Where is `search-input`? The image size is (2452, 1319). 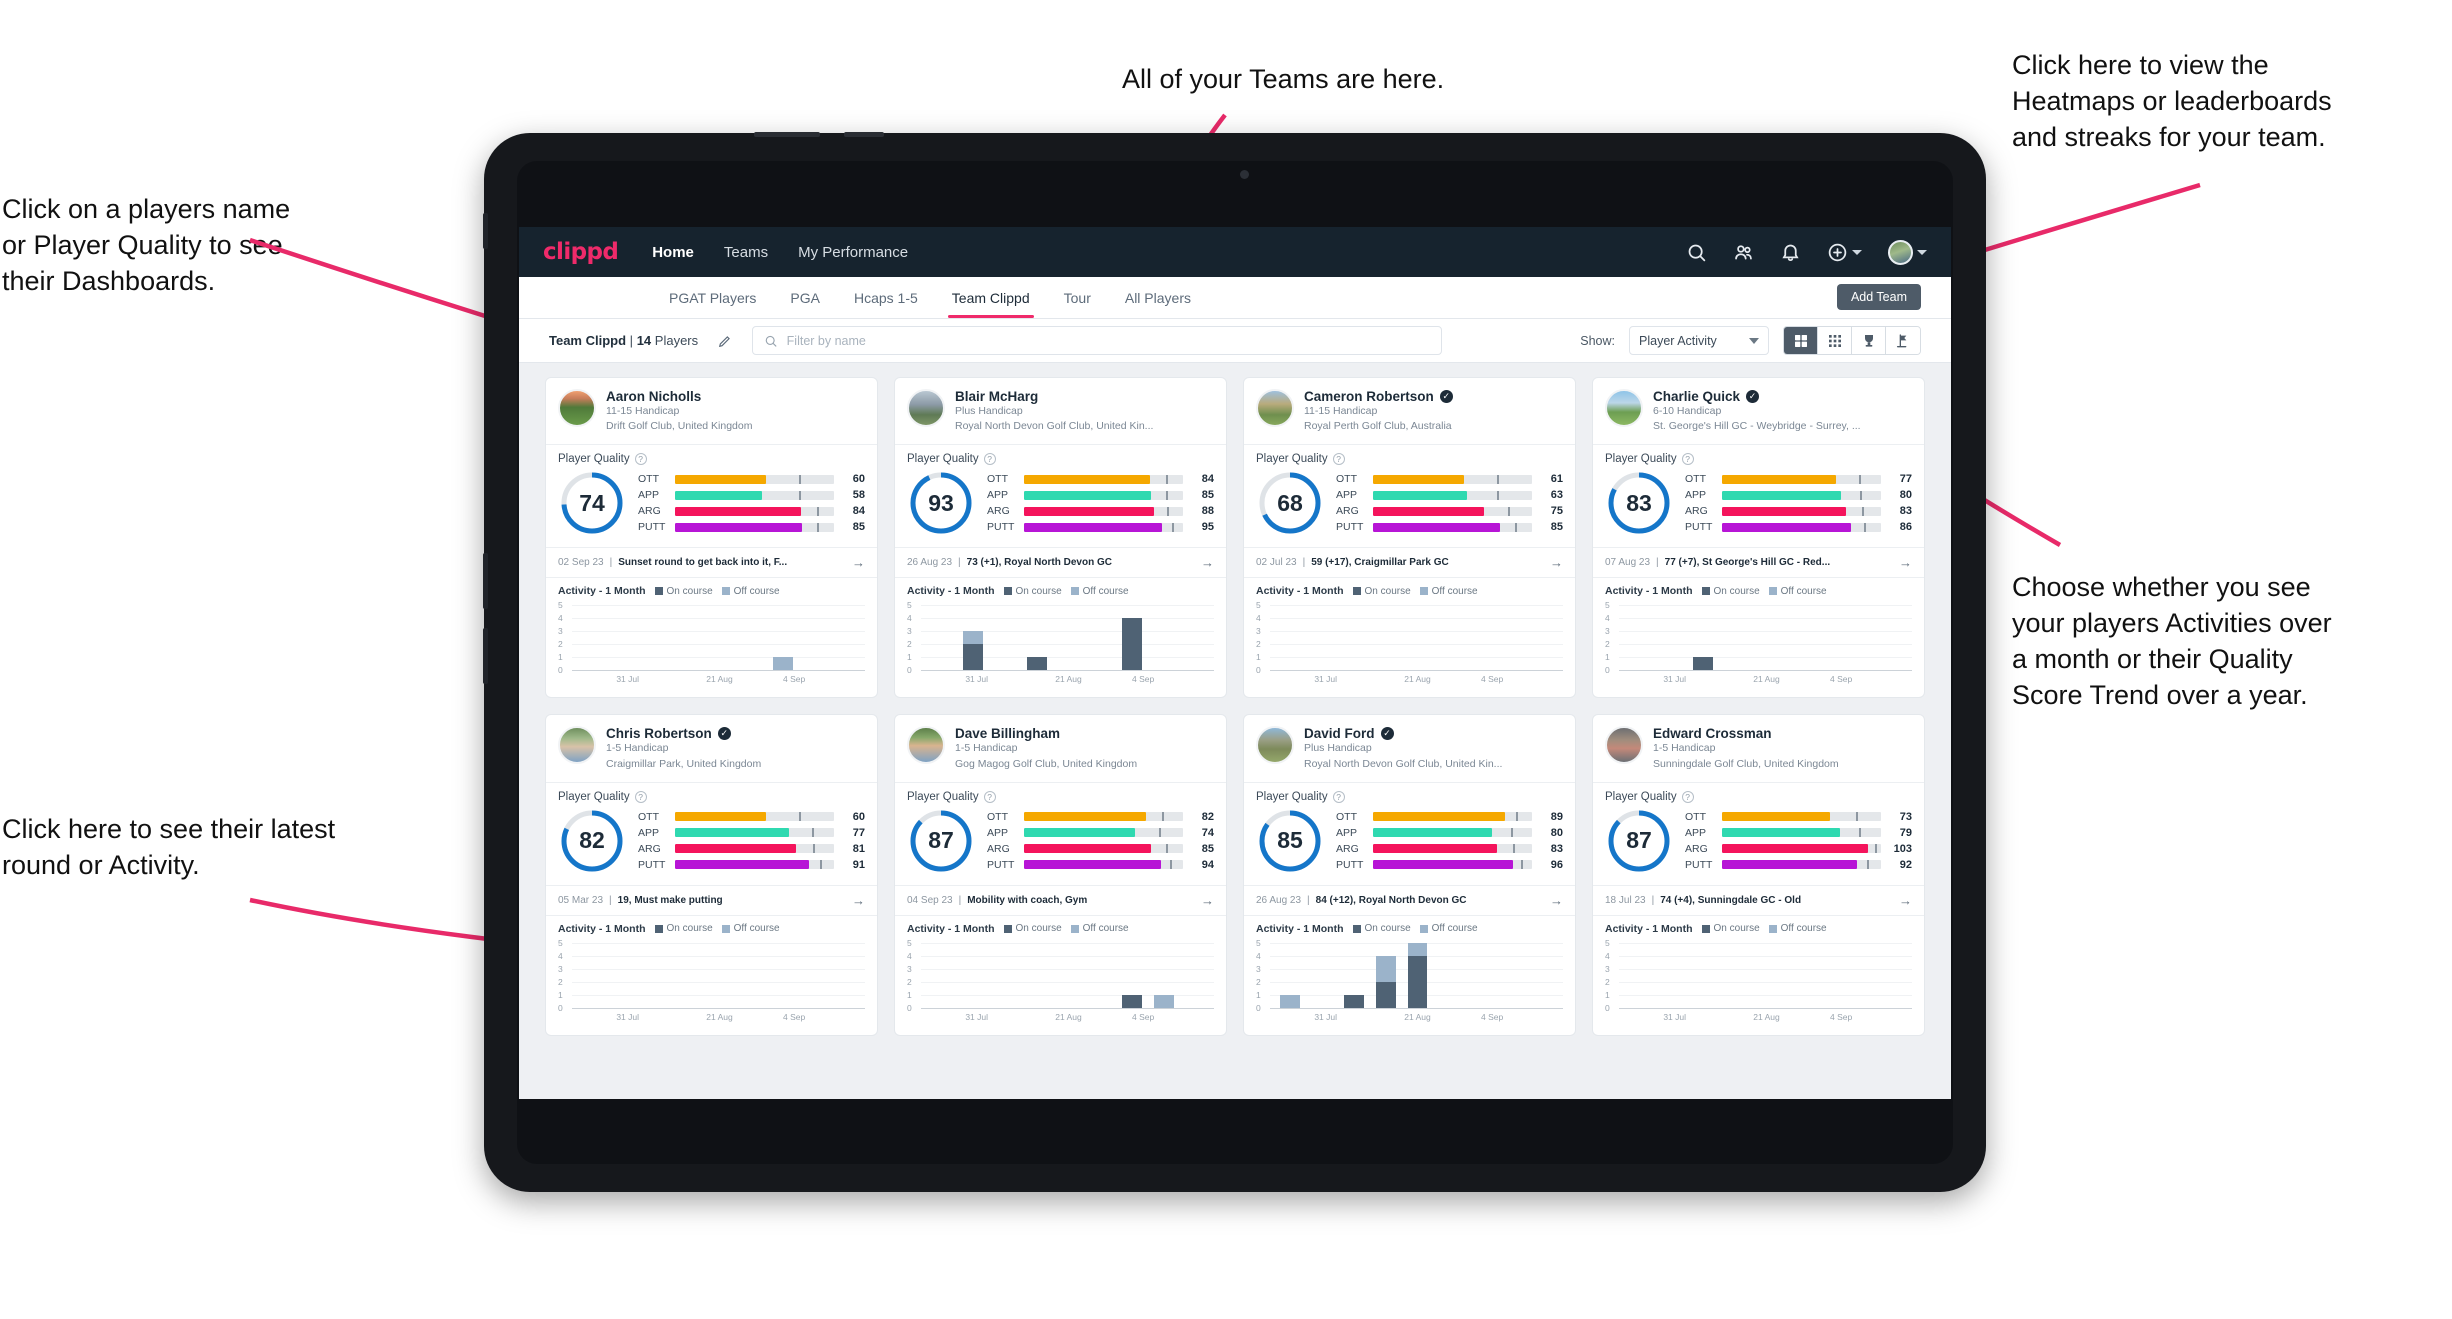 search-input is located at coordinates (1108, 340).